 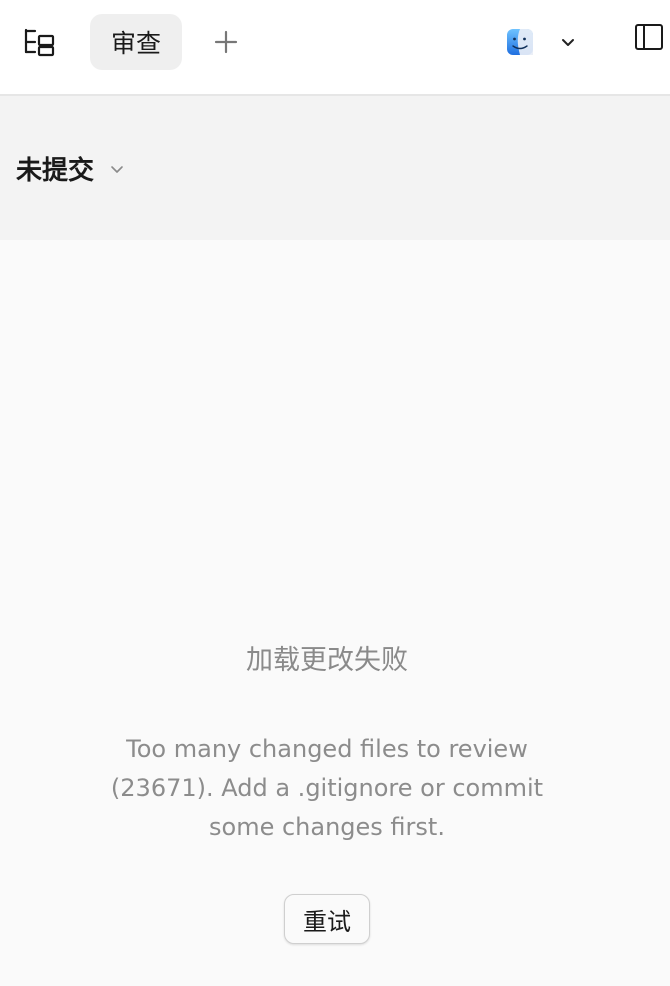 I want to click on changes-header: 未提交, so click(x=335, y=168).